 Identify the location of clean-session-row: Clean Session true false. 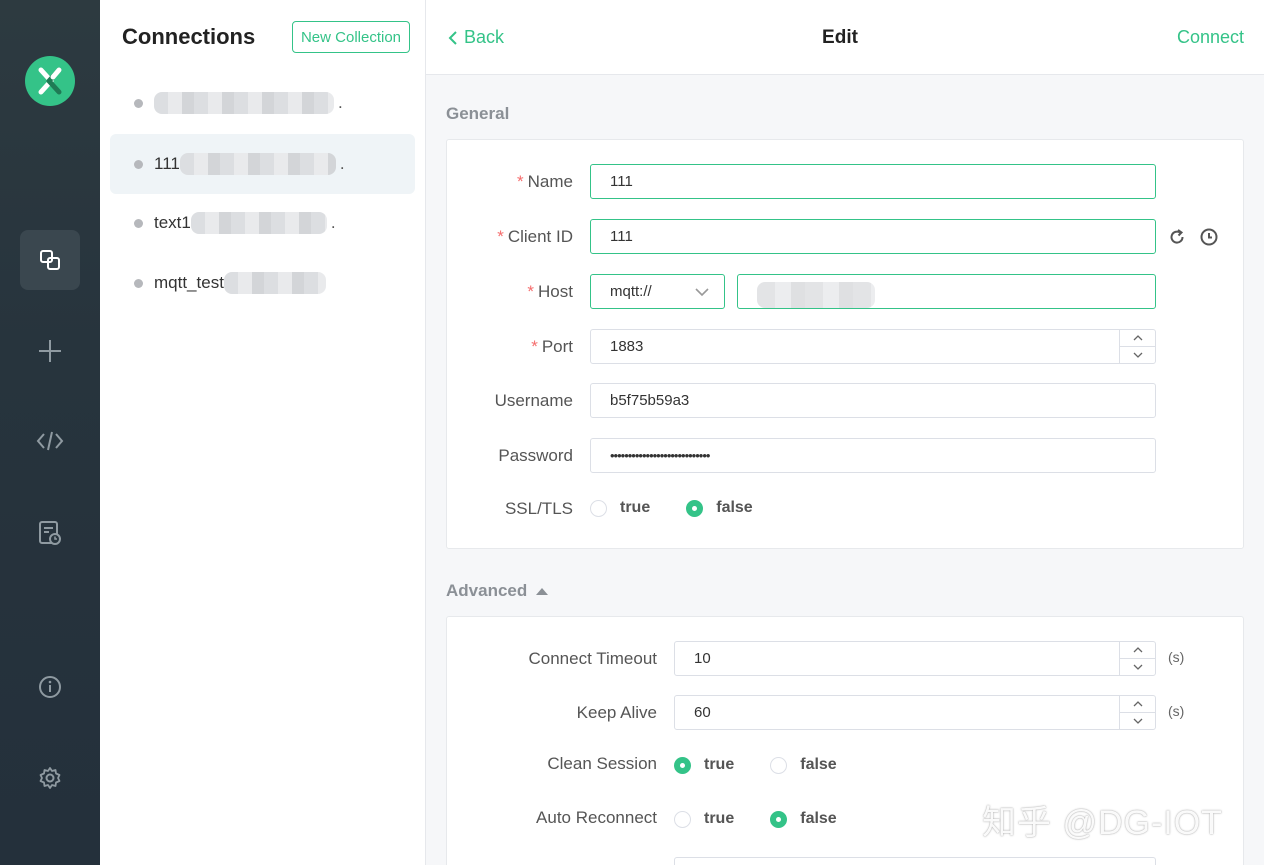
(845, 768).